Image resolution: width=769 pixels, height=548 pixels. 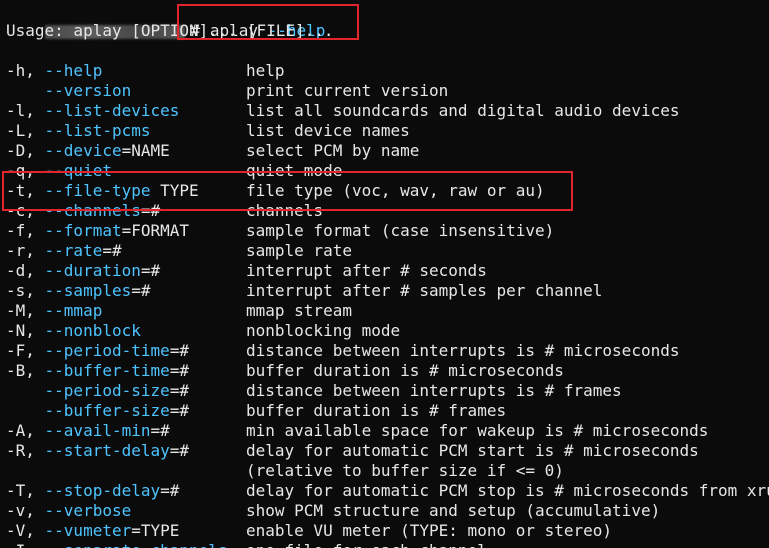 What do you see at coordinates (25, 544) in the screenshot?
I see `option-short: -I,` at bounding box center [25, 544].